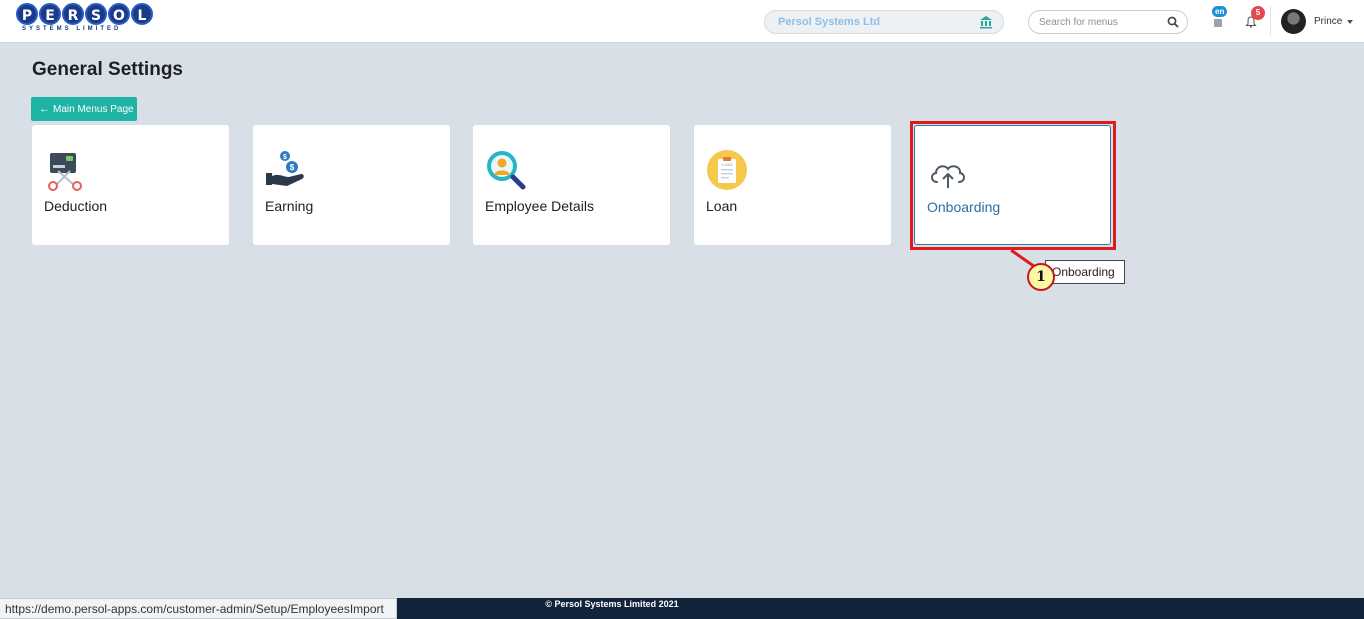 The image size is (1364, 619). I want to click on caret-down-icon, so click(1350, 22).